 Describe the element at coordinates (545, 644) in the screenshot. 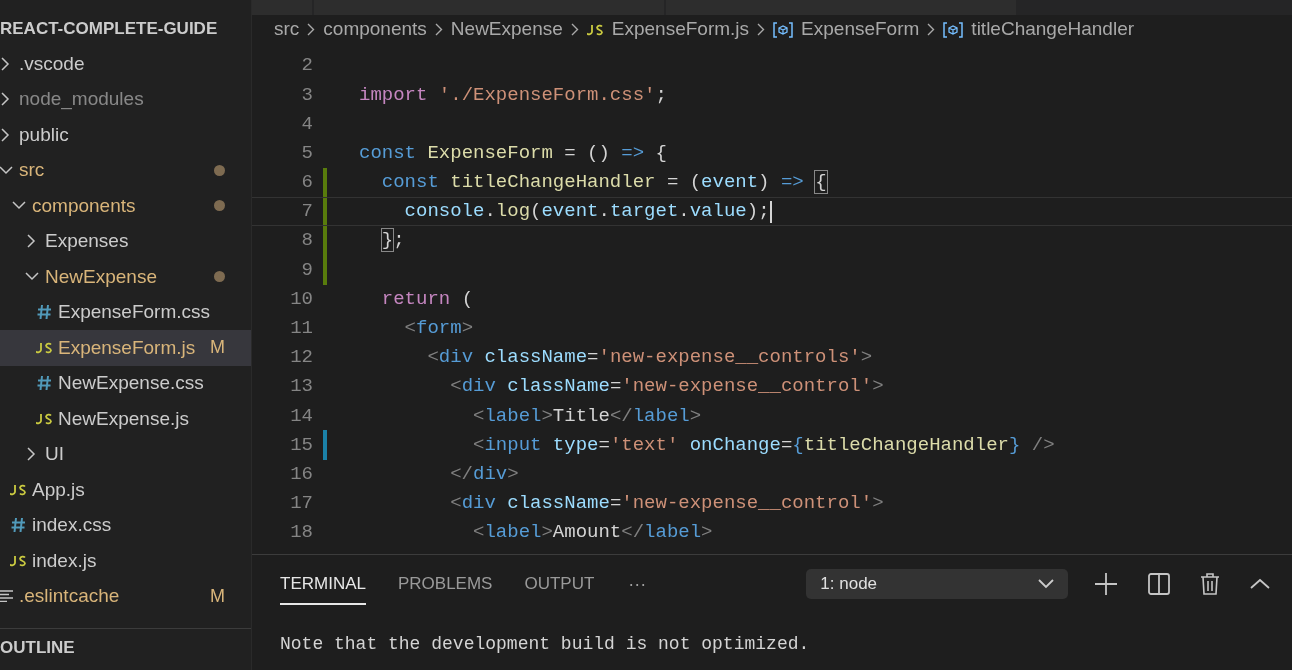

I see `terminal-line: Note that the development build is not optimized.` at that location.